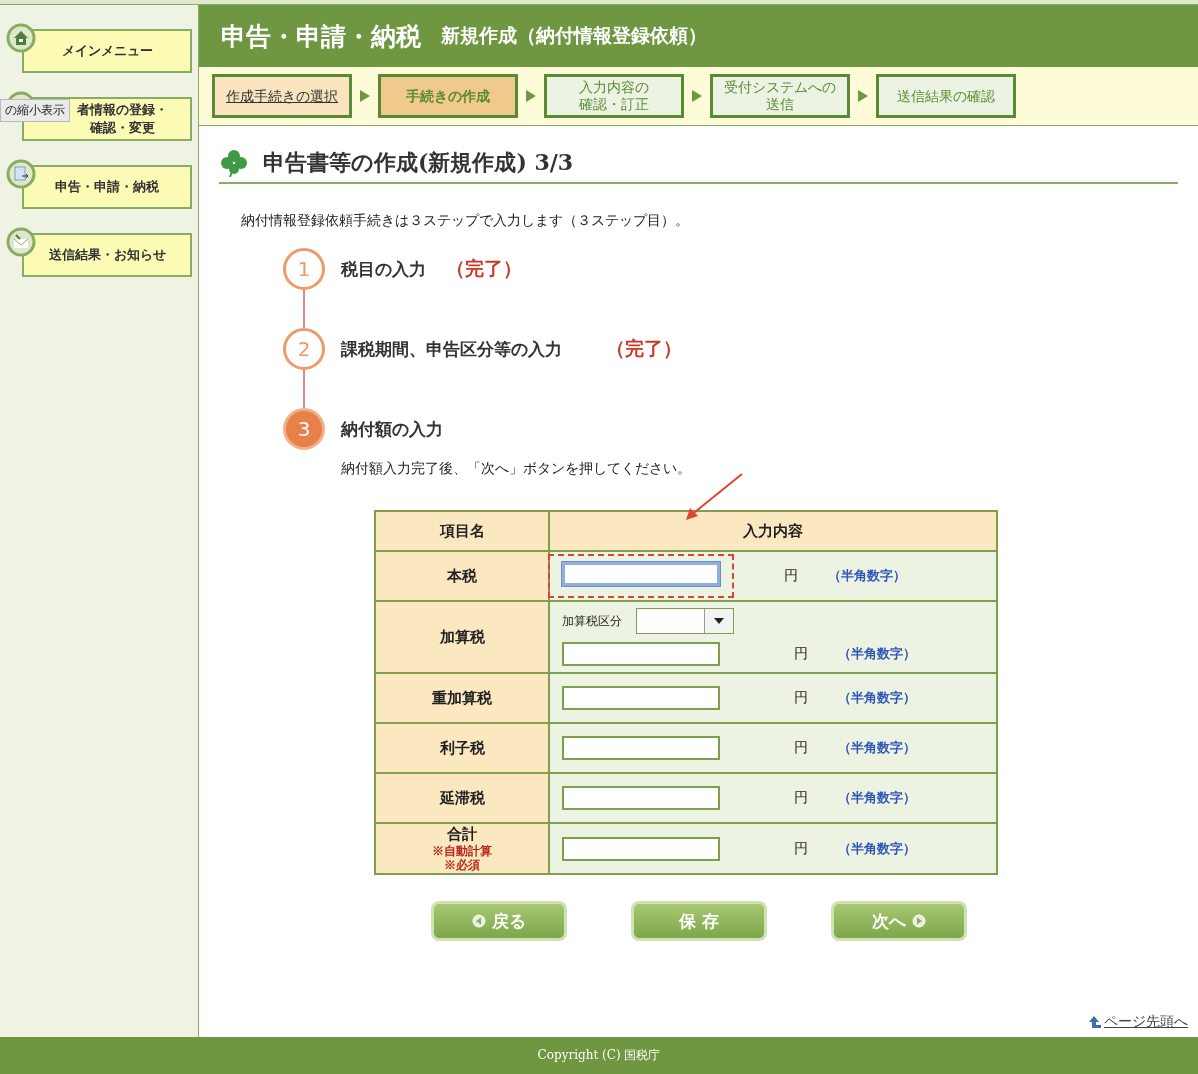  What do you see at coordinates (462, 748) in the screenshot?
I see `item-name: 利子税` at bounding box center [462, 748].